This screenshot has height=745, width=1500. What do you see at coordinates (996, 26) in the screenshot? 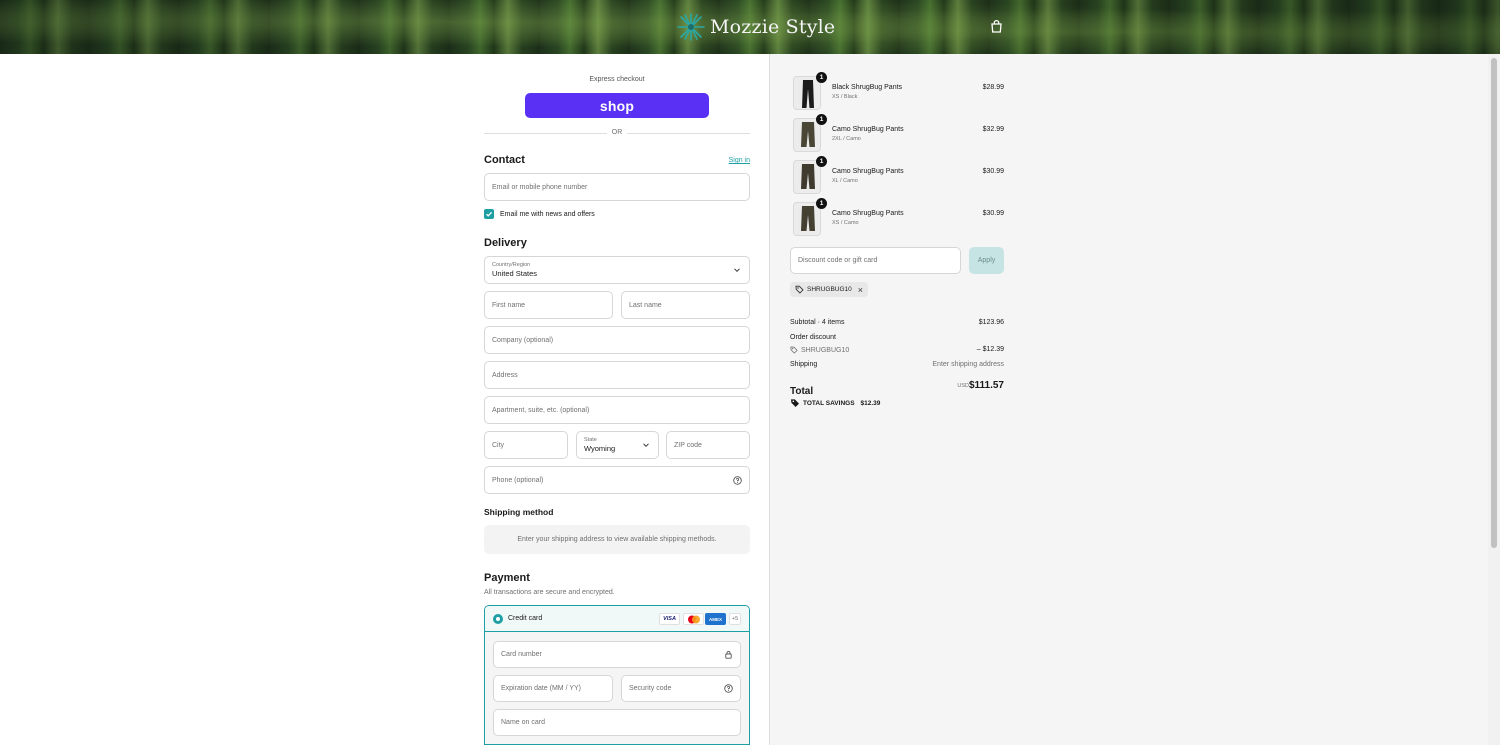
I see `shopping-bag-icon` at bounding box center [996, 26].